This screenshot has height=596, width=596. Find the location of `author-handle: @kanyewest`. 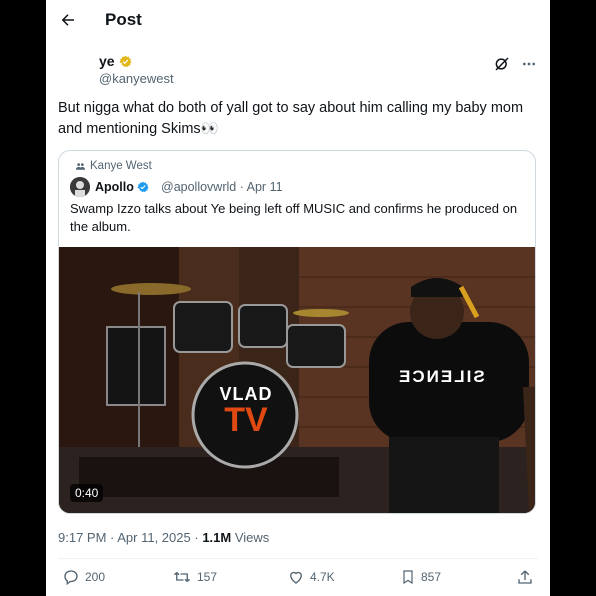

author-handle: @kanyewest is located at coordinates (136, 78).